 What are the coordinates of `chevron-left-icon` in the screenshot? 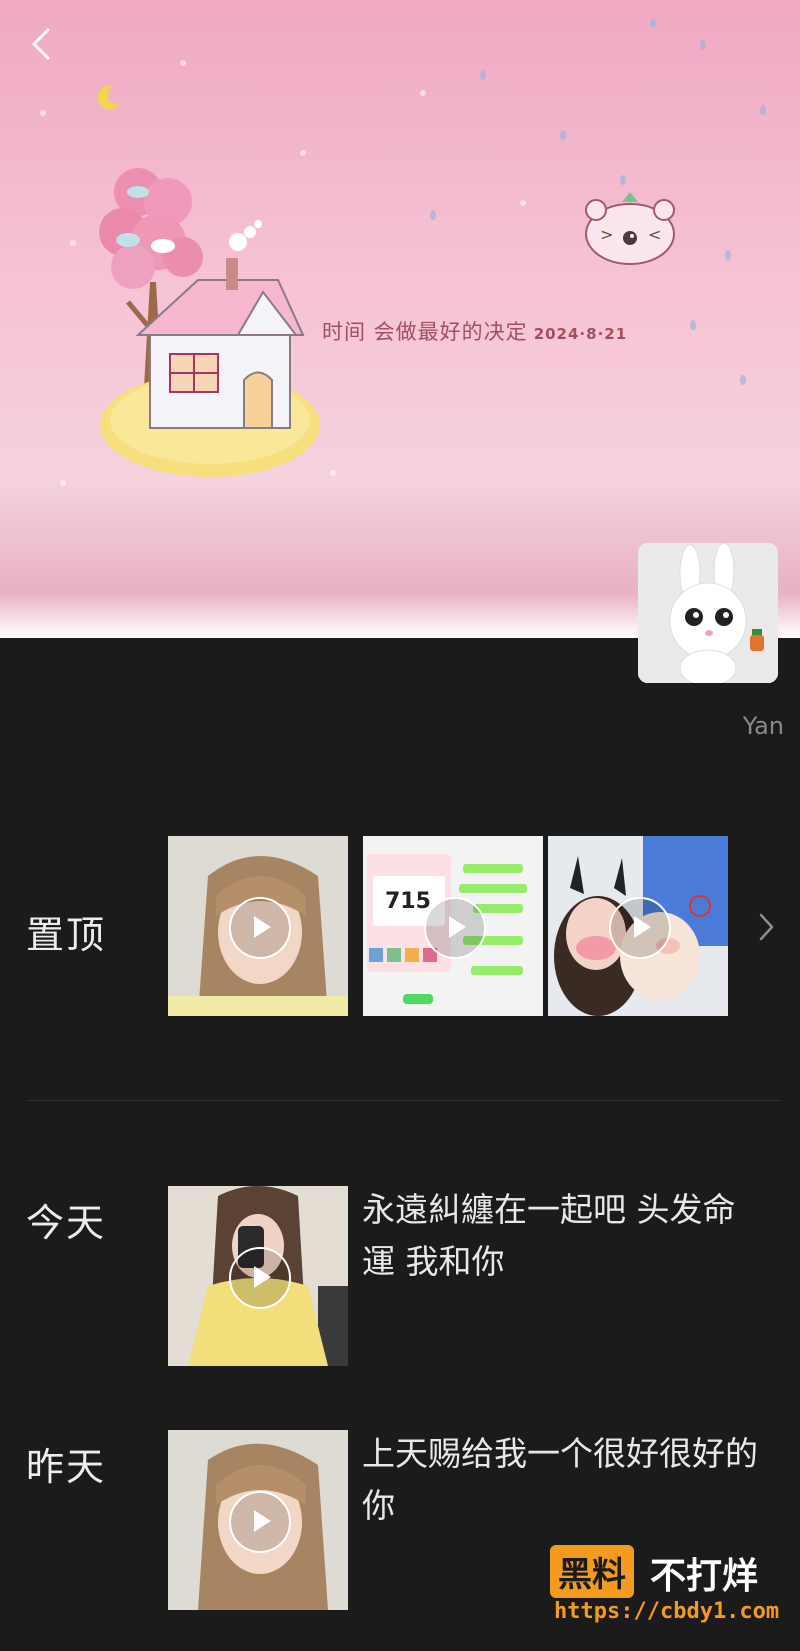 It's located at (41, 44).